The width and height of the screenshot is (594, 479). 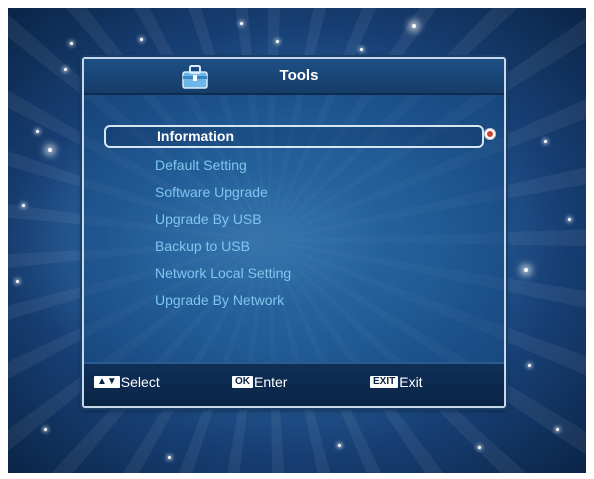 What do you see at coordinates (201, 165) in the screenshot?
I see `menu-item-label: Default Setting` at bounding box center [201, 165].